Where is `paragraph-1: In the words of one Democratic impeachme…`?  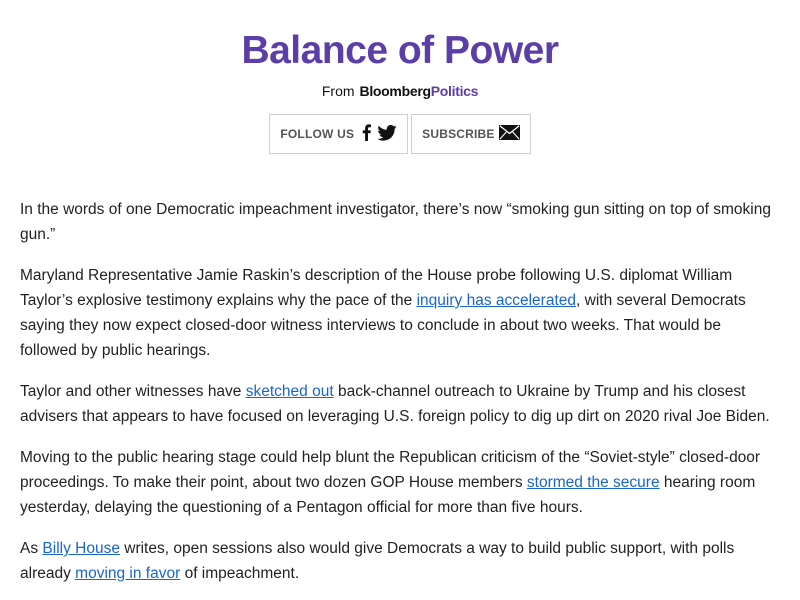
paragraph-1: In the words of one Democratic impeachme… is located at coordinates (400, 222).